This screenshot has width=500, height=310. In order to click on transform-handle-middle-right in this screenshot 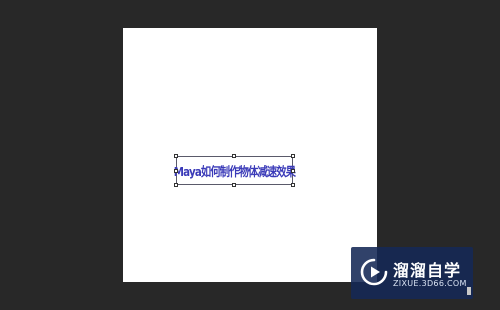, I will do `click(293, 171)`.